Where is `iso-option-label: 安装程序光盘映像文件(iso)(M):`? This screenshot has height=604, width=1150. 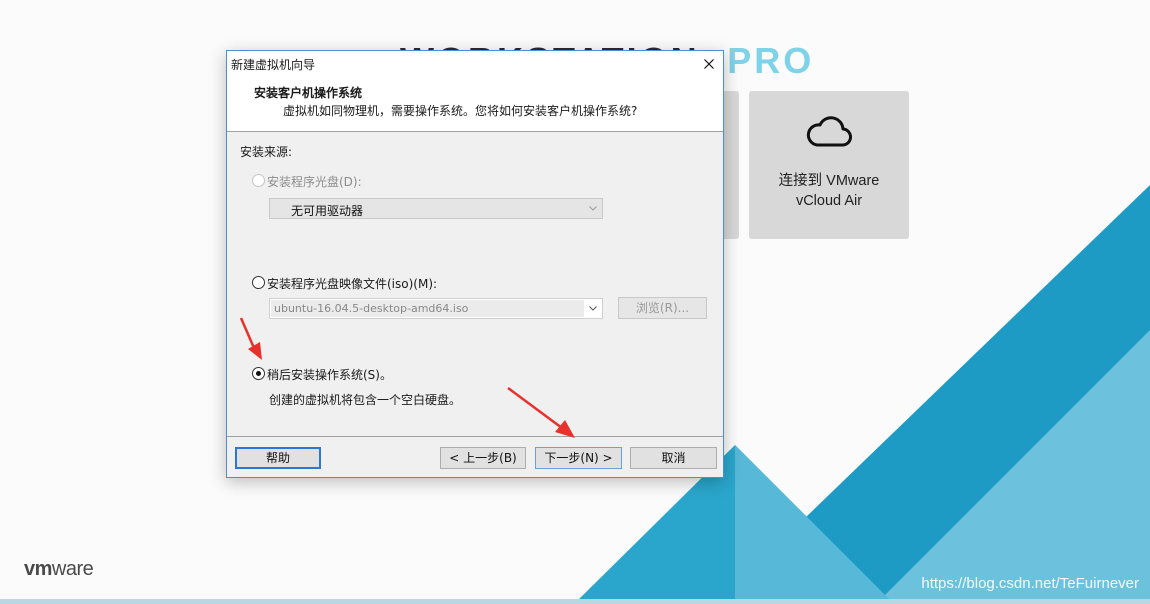 iso-option-label: 安装程序光盘映像文件(iso)(M): is located at coordinates (352, 283).